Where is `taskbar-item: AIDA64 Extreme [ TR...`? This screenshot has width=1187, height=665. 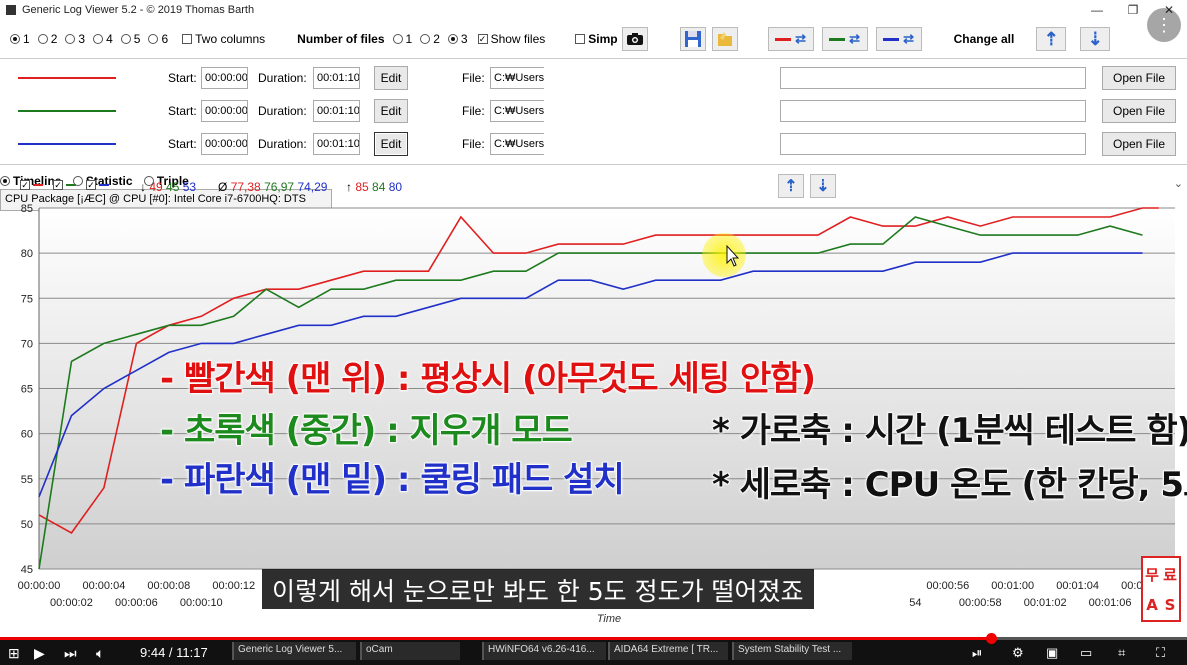
taskbar-item: AIDA64 Extreme [ TR... is located at coordinates (668, 651).